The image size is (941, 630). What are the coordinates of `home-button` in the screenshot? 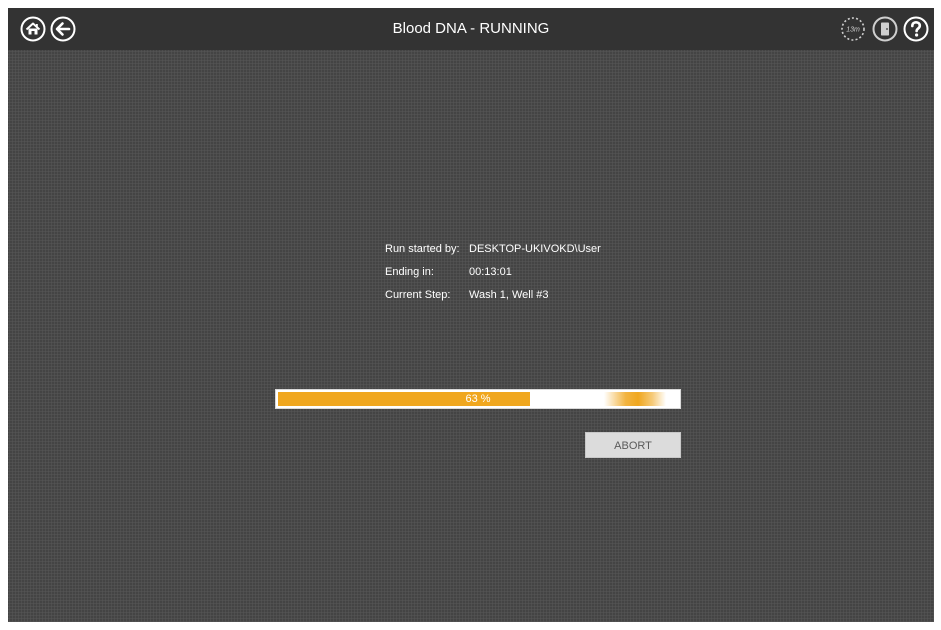 It's located at (33, 29).